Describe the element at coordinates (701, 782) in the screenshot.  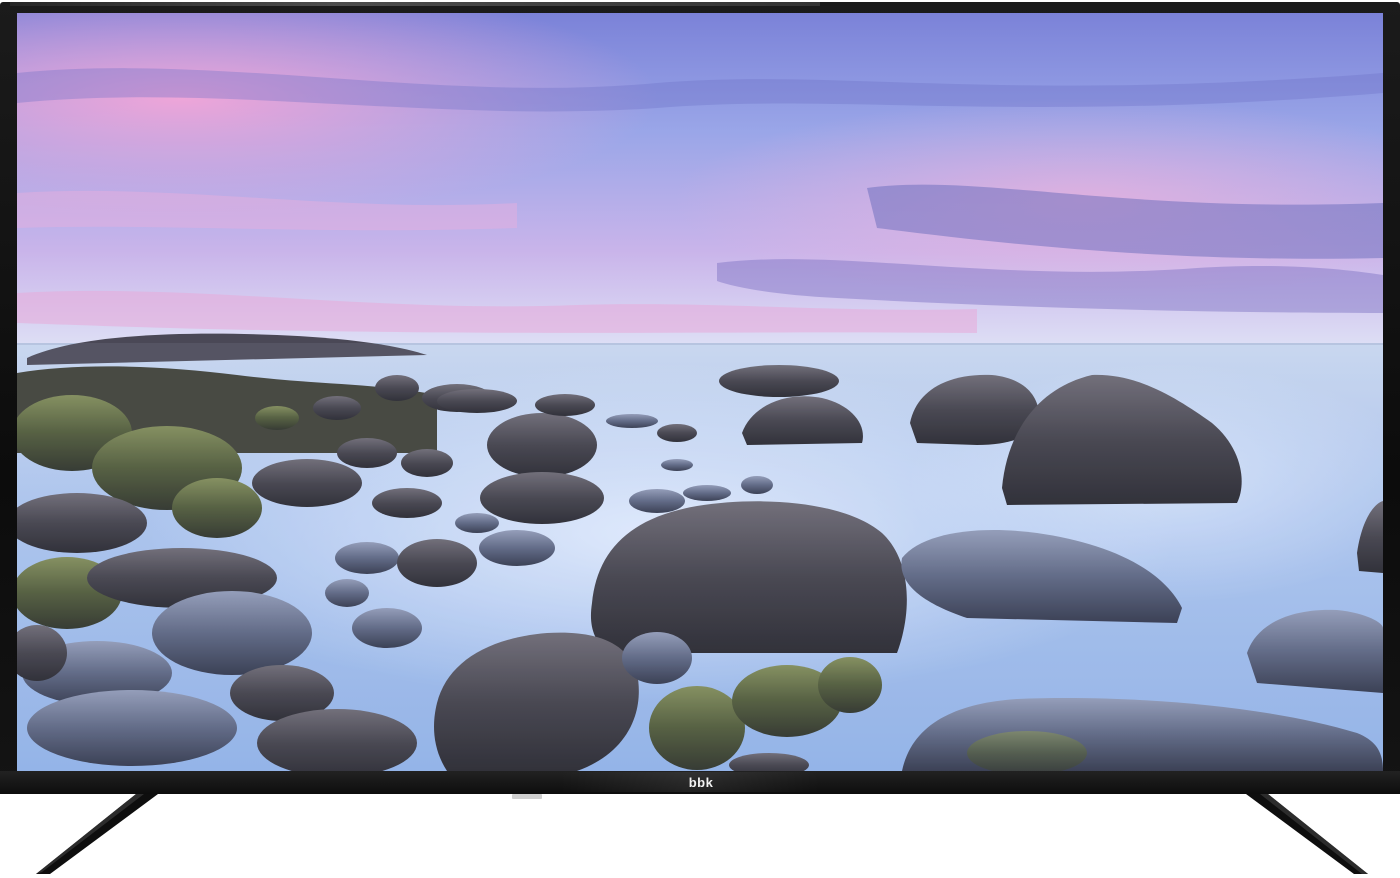
I see `brand-logo: bbk` at that location.